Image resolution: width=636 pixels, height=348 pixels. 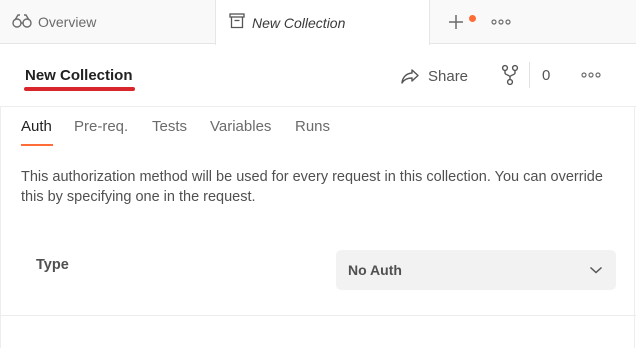 What do you see at coordinates (596, 270) in the screenshot?
I see `chevron-down-icon` at bounding box center [596, 270].